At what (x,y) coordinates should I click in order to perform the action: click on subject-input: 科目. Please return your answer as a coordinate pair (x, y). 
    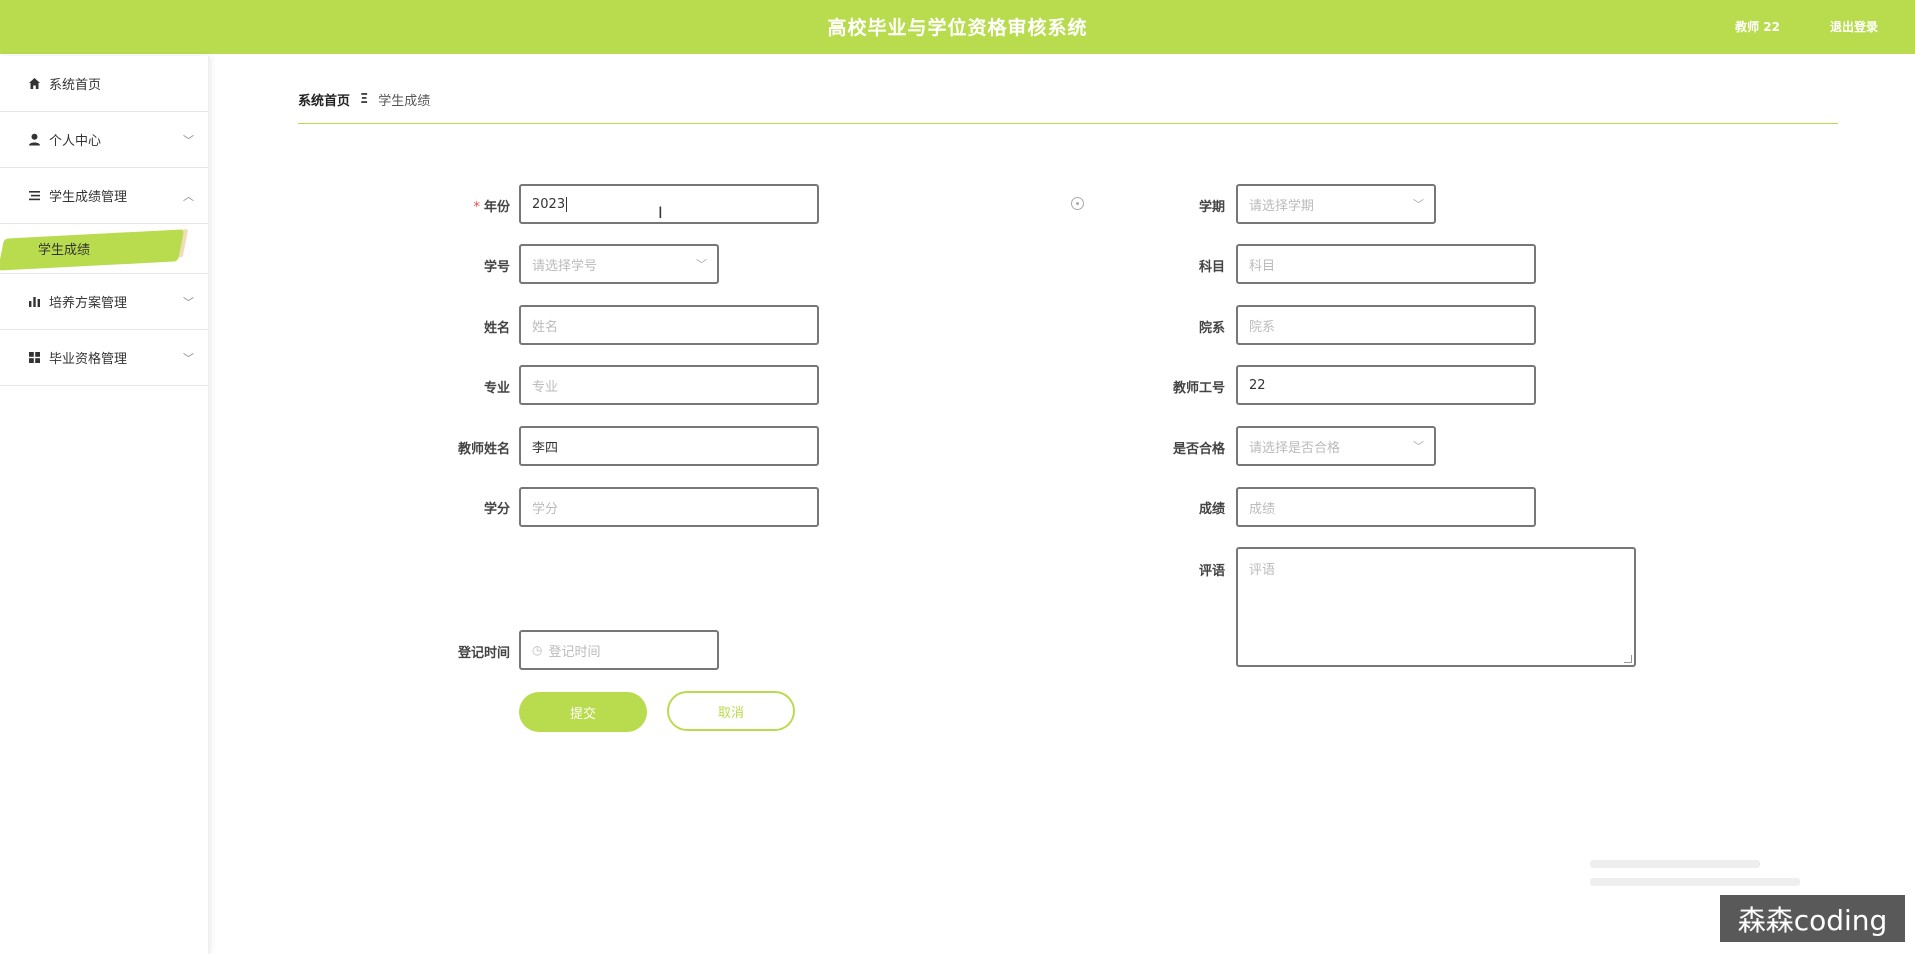
    Looking at the image, I should click on (1386, 264).